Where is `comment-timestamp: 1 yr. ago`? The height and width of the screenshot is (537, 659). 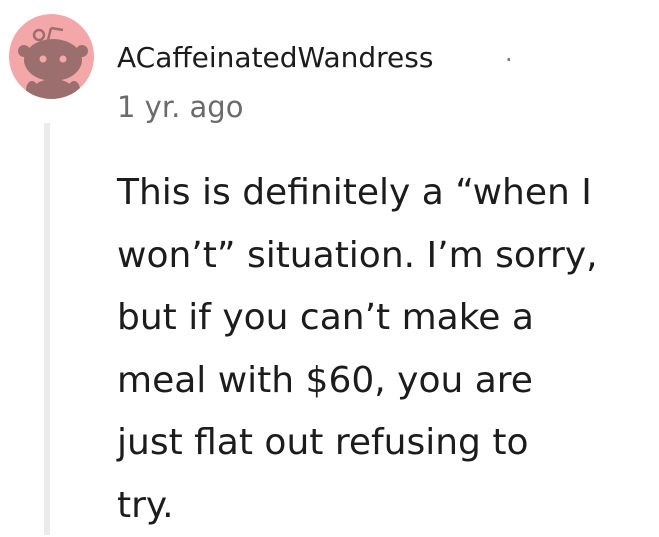 comment-timestamp: 1 yr. ago is located at coordinates (180, 107).